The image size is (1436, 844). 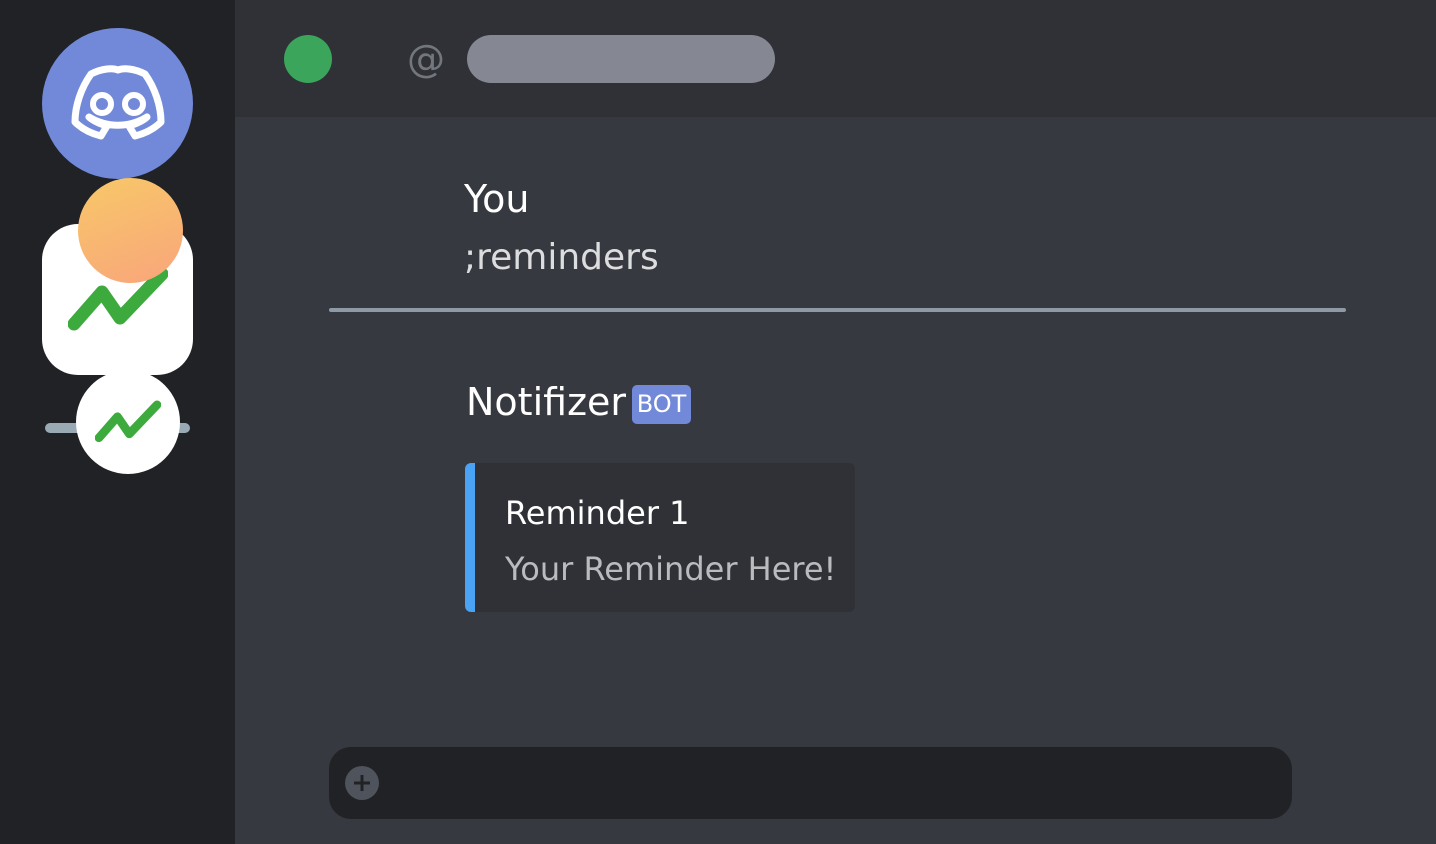 What do you see at coordinates (597, 513) in the screenshot?
I see `embed-title: Reminder 1` at bounding box center [597, 513].